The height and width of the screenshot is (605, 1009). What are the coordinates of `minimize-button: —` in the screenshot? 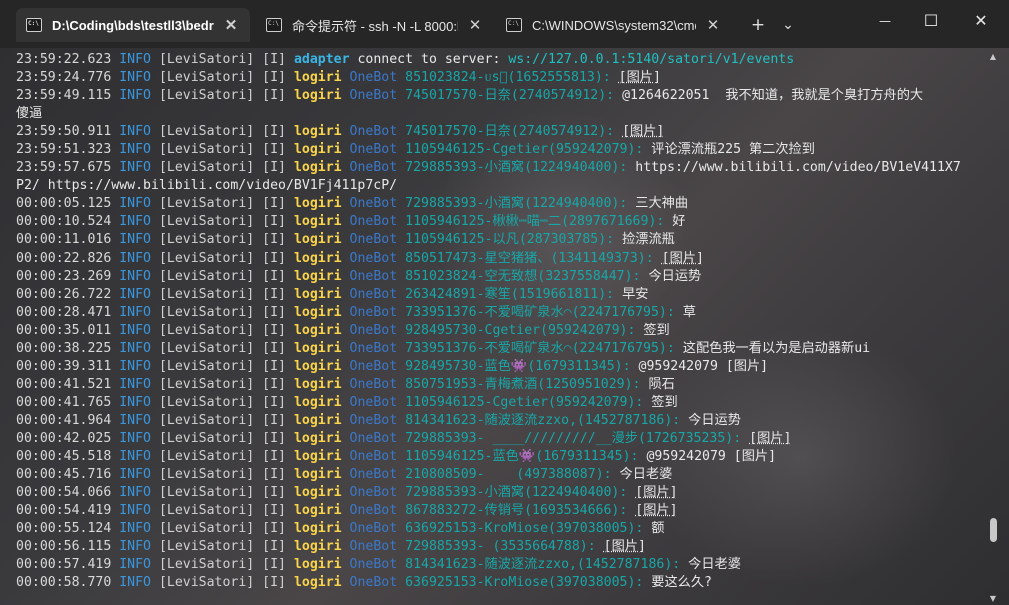 It's located at (885, 21).